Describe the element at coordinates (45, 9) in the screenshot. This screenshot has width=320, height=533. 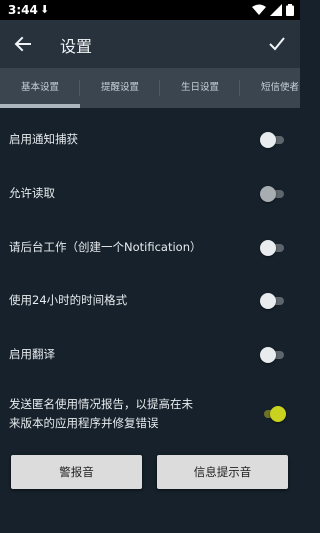
I see `download-icon: ⬇` at that location.